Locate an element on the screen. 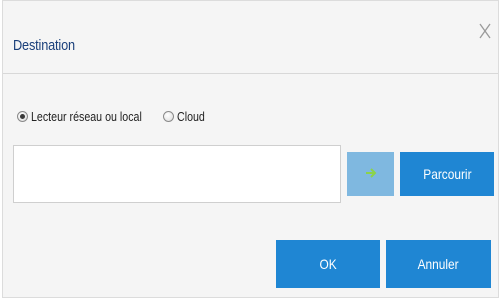 The width and height of the screenshot is (501, 301). browse-button-label: Parcourir is located at coordinates (447, 174).